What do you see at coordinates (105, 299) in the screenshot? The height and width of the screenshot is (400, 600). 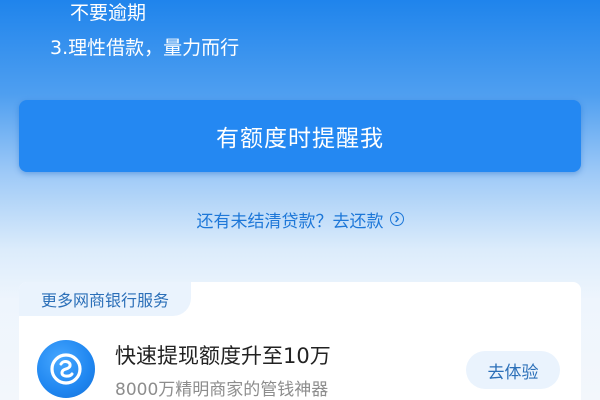 I see `more-services-header: 更多网商银行服务` at bounding box center [105, 299].